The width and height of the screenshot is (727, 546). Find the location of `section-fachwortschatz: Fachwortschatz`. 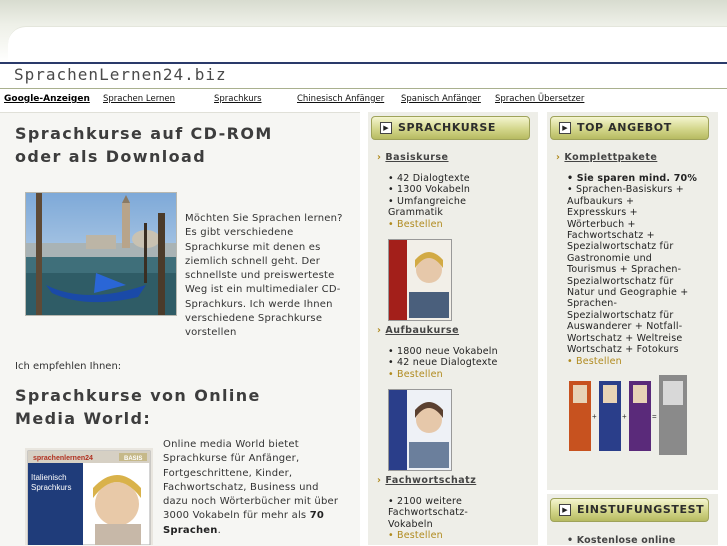

section-fachwortschatz: Fachwortschatz is located at coordinates (426, 480).